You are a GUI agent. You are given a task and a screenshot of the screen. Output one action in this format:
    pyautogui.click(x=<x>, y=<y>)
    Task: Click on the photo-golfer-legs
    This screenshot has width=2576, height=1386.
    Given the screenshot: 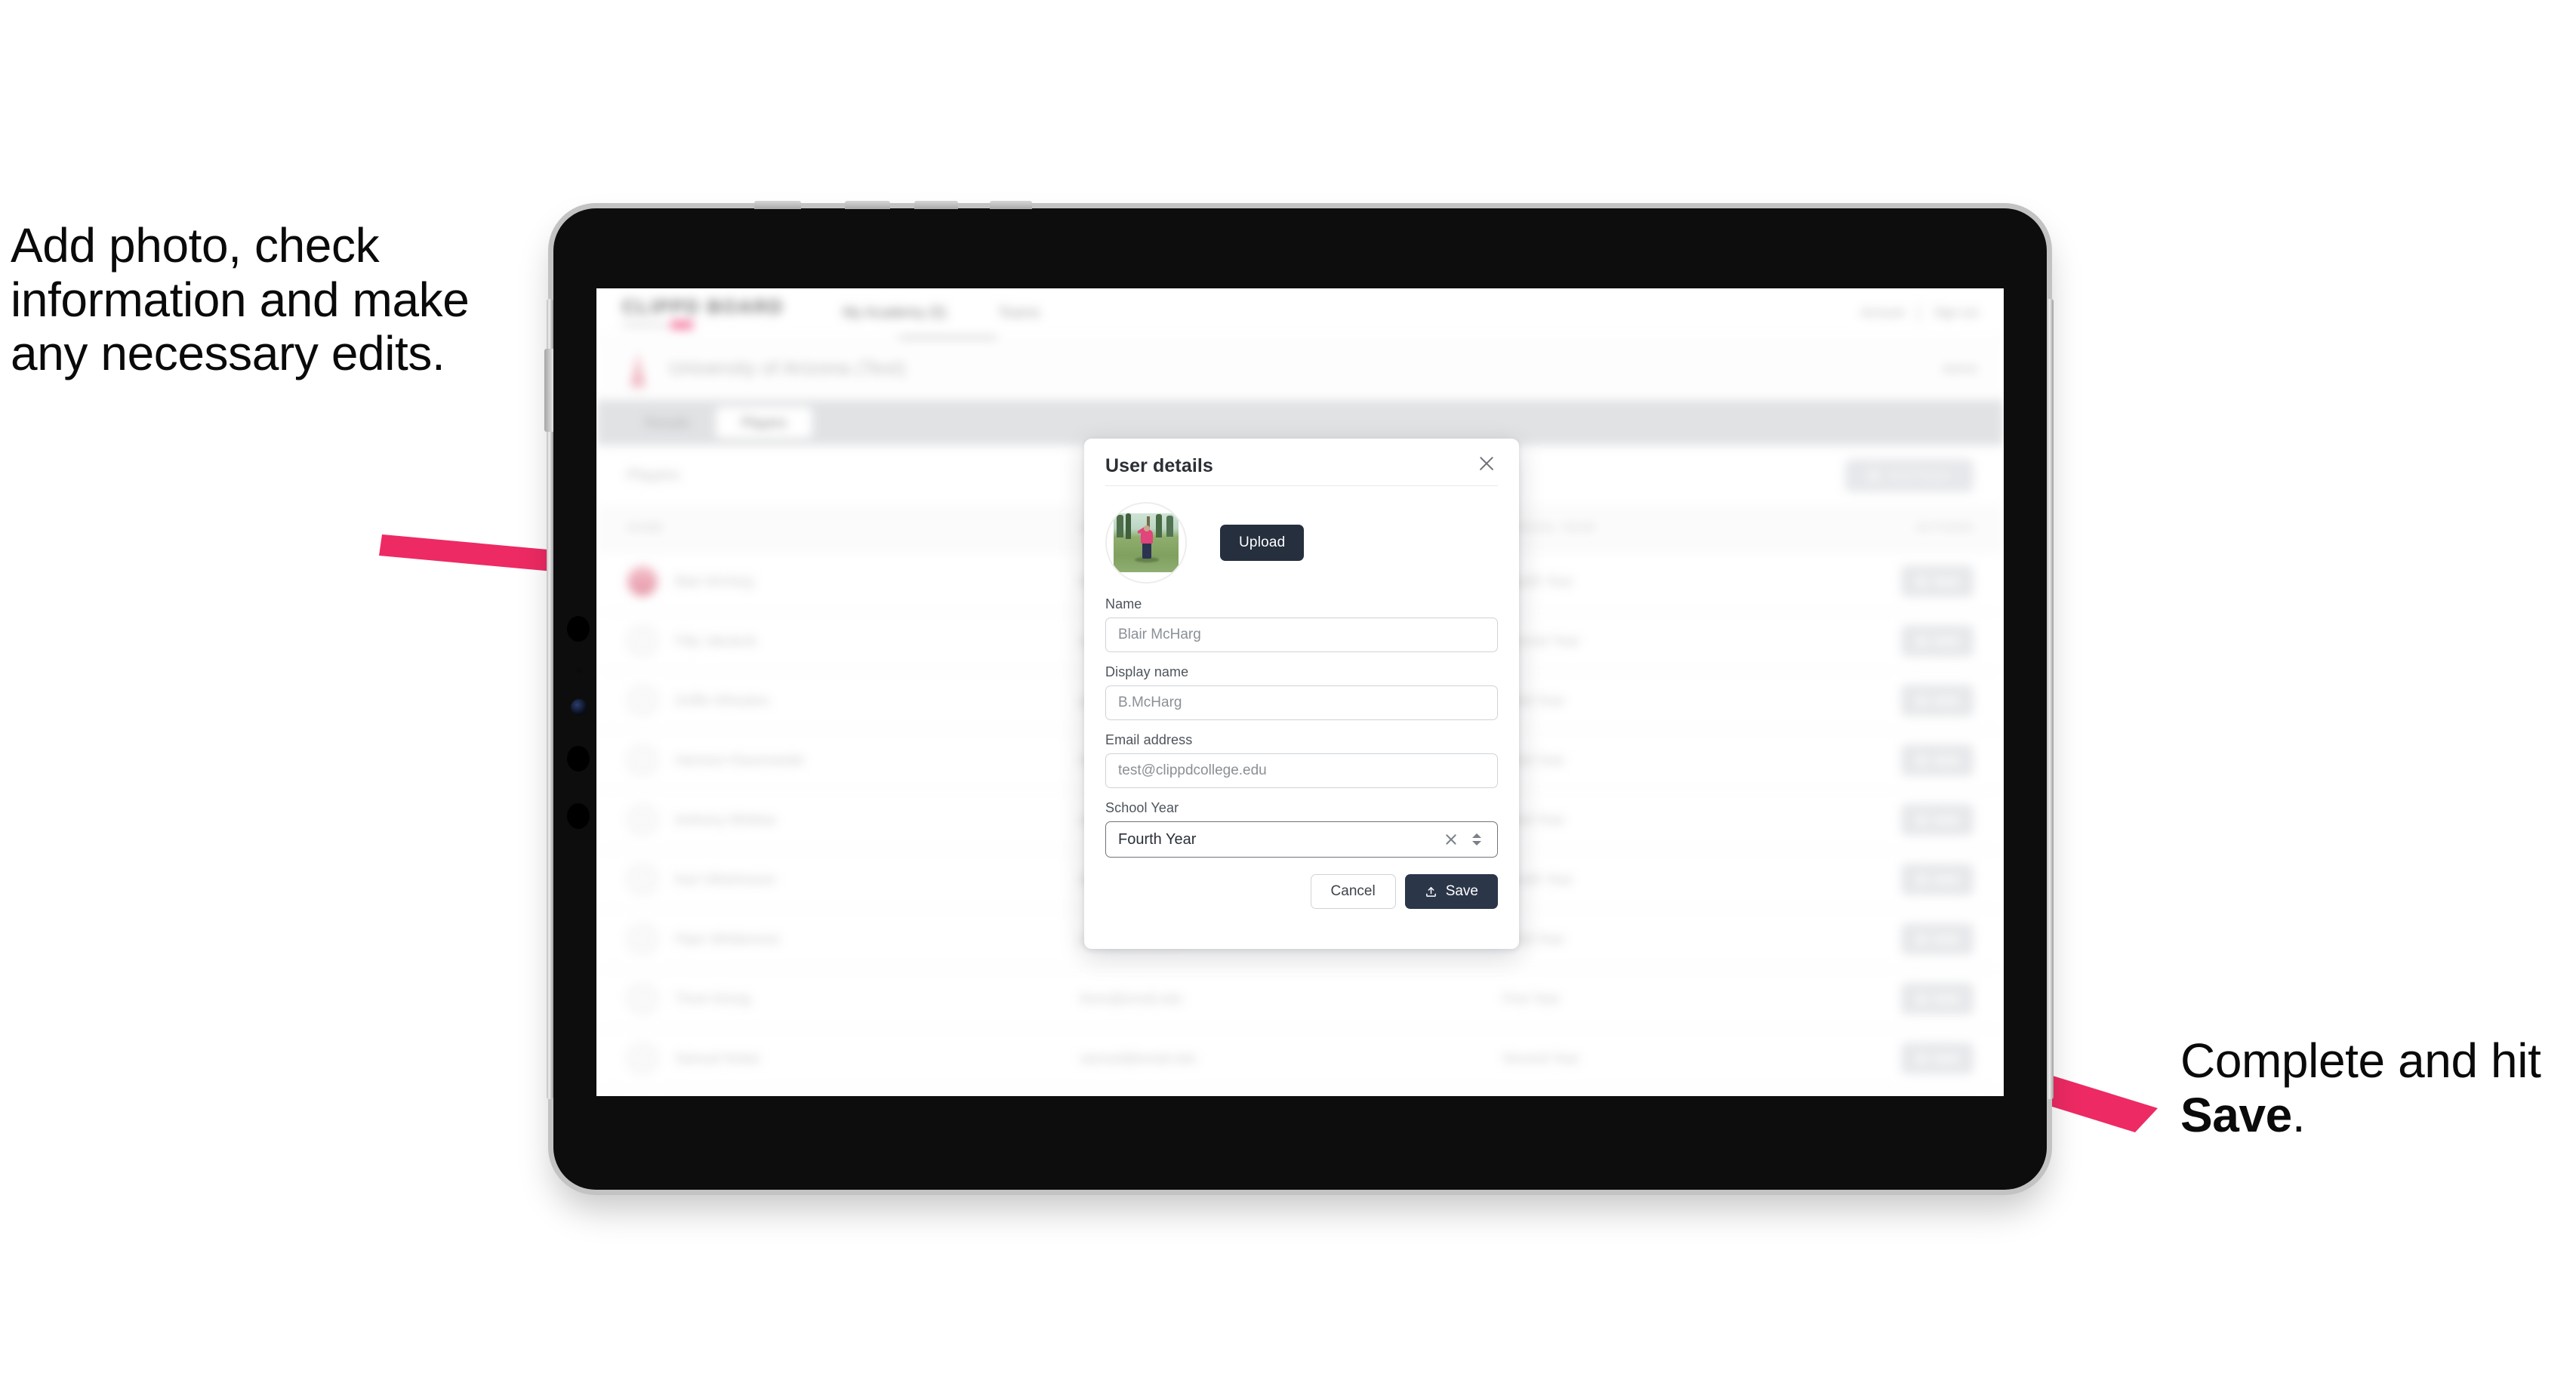 What is the action you would take?
    pyautogui.click(x=1146, y=550)
    